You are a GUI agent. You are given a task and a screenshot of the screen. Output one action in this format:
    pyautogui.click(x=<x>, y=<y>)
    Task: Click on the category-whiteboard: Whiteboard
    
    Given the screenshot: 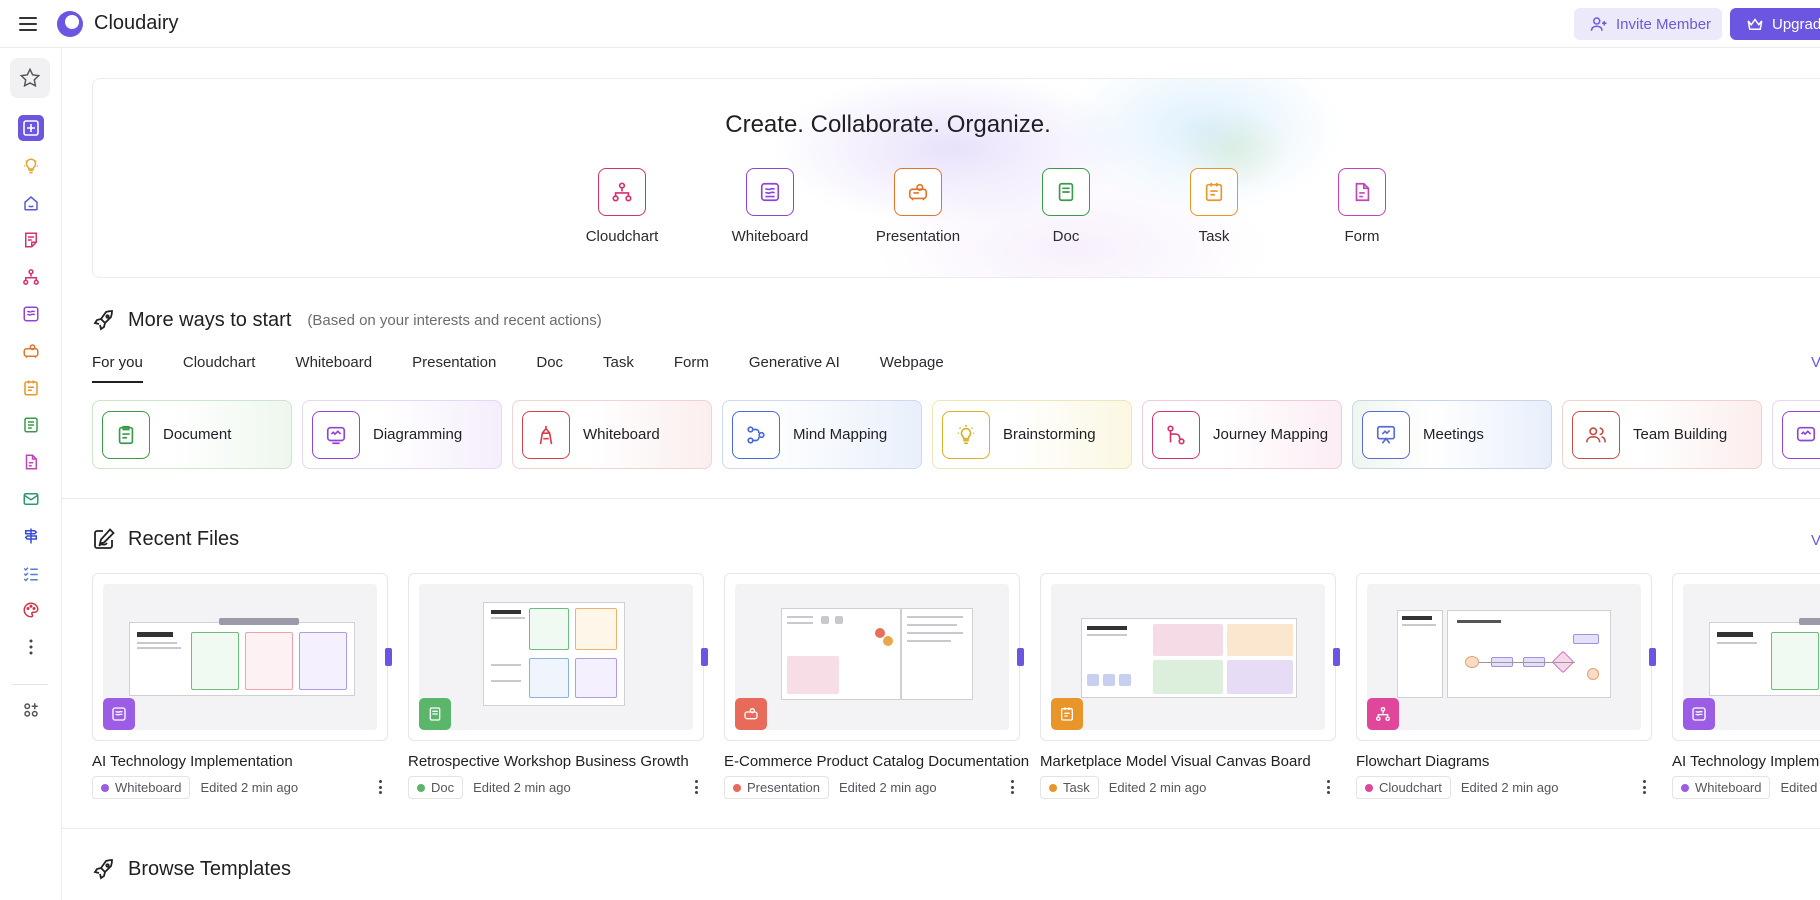 What is the action you would take?
    pyautogui.click(x=612, y=434)
    